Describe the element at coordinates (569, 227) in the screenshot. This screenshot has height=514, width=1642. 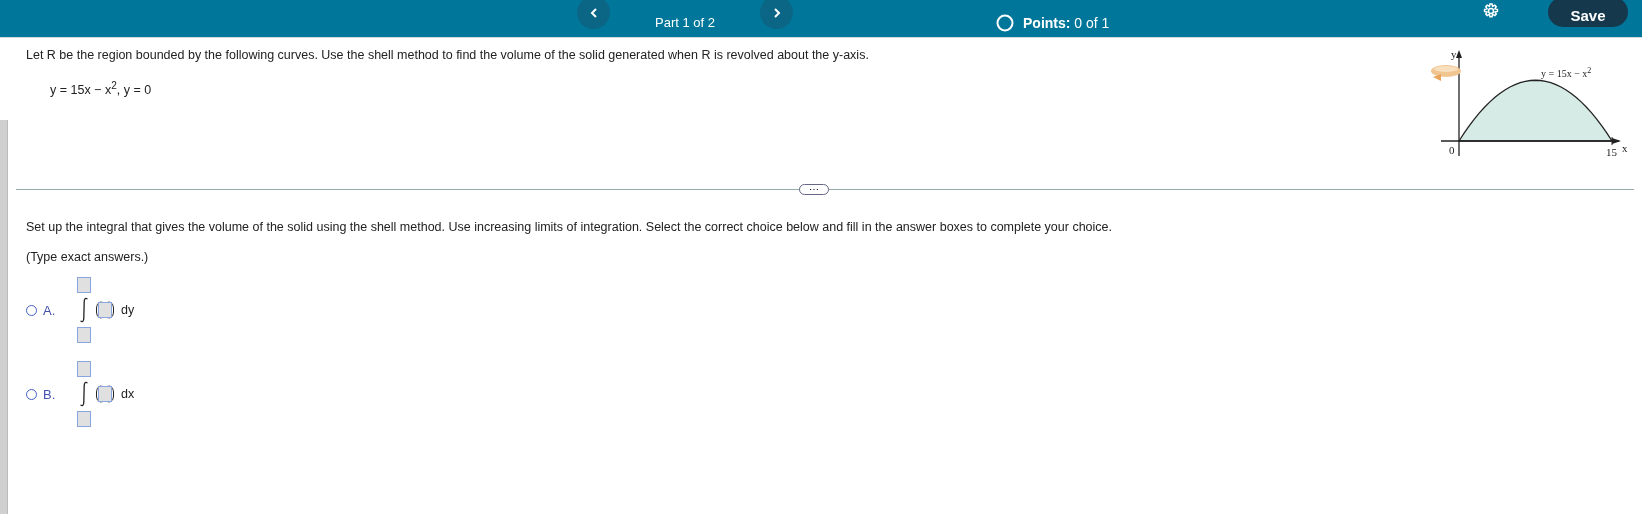
I see `instruction-text: Set up the integral that gives the volume of the solid using the shell method. Use increasing limits of integration. Select the correct choice below and fill in the answer boxes to complete your choice.` at that location.